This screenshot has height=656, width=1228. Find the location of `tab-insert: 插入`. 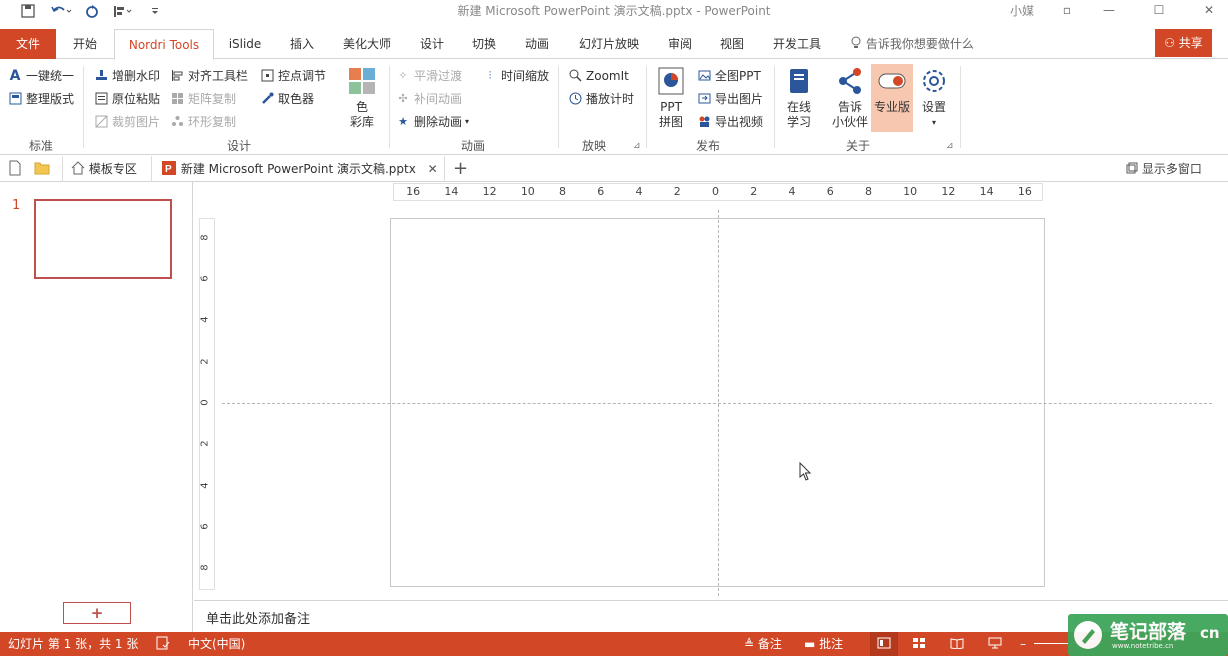

tab-insert: 插入 is located at coordinates (302, 44).